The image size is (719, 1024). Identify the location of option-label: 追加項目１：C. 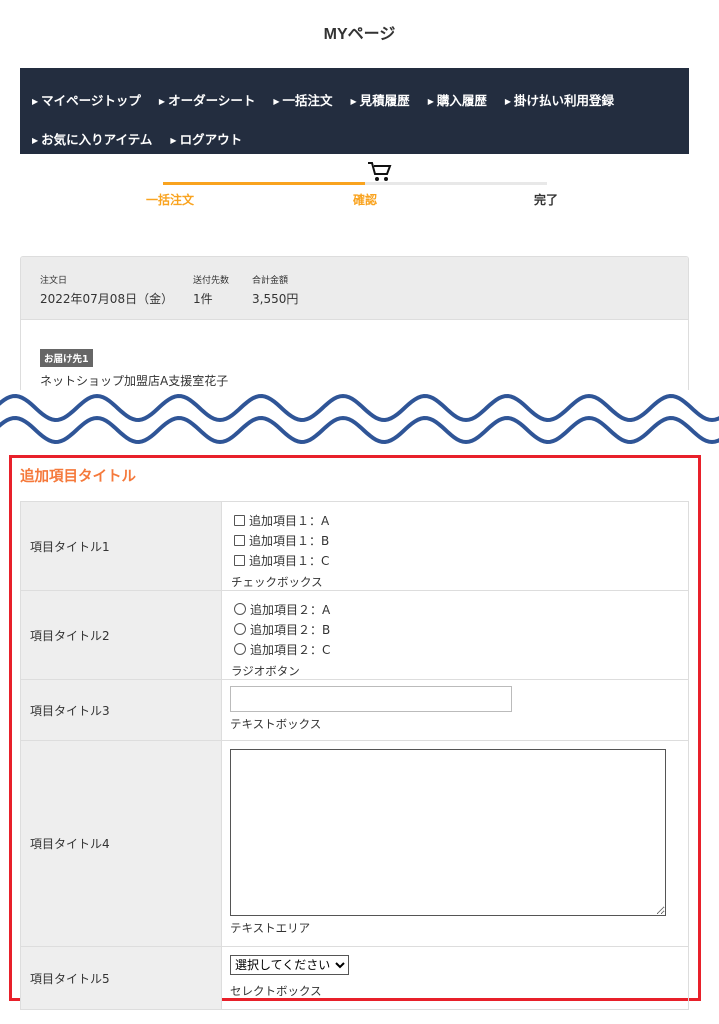
(289, 560).